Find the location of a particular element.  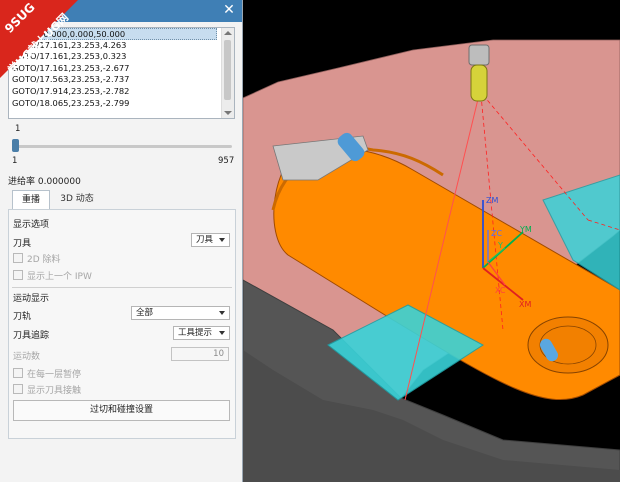

section-display-options: 显示选项 is located at coordinates (31, 225).